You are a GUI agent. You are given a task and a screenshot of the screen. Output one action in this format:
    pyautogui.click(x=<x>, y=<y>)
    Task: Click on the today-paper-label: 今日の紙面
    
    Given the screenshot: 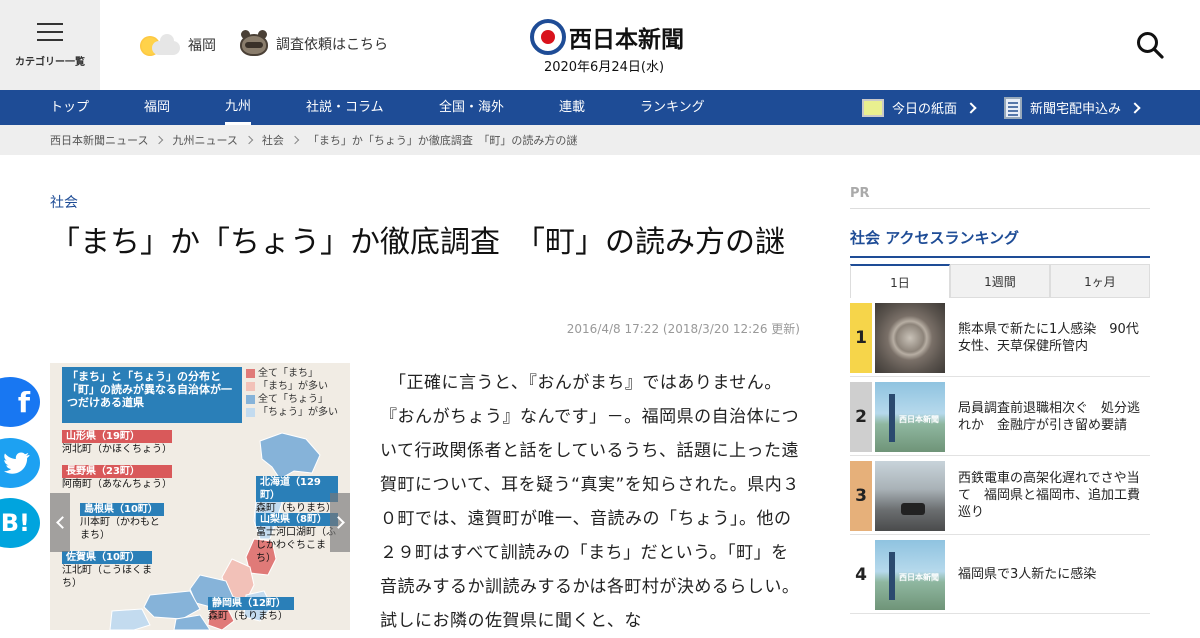 What is the action you would take?
    pyautogui.click(x=925, y=109)
    